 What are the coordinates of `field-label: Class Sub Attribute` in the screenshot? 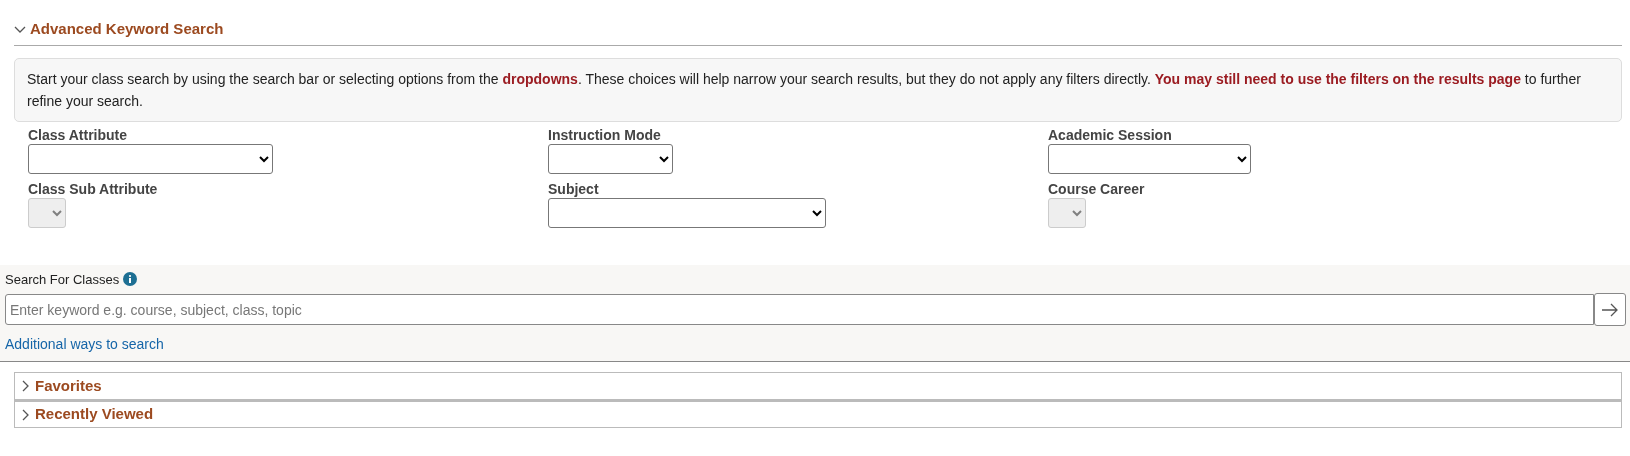 It's located at (93, 188).